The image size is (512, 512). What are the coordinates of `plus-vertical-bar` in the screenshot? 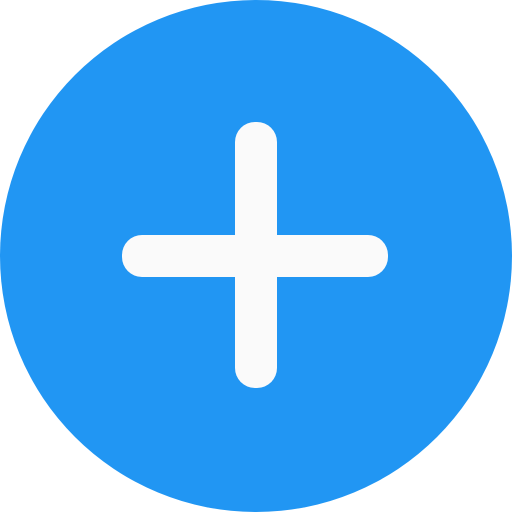 It's located at (256, 255).